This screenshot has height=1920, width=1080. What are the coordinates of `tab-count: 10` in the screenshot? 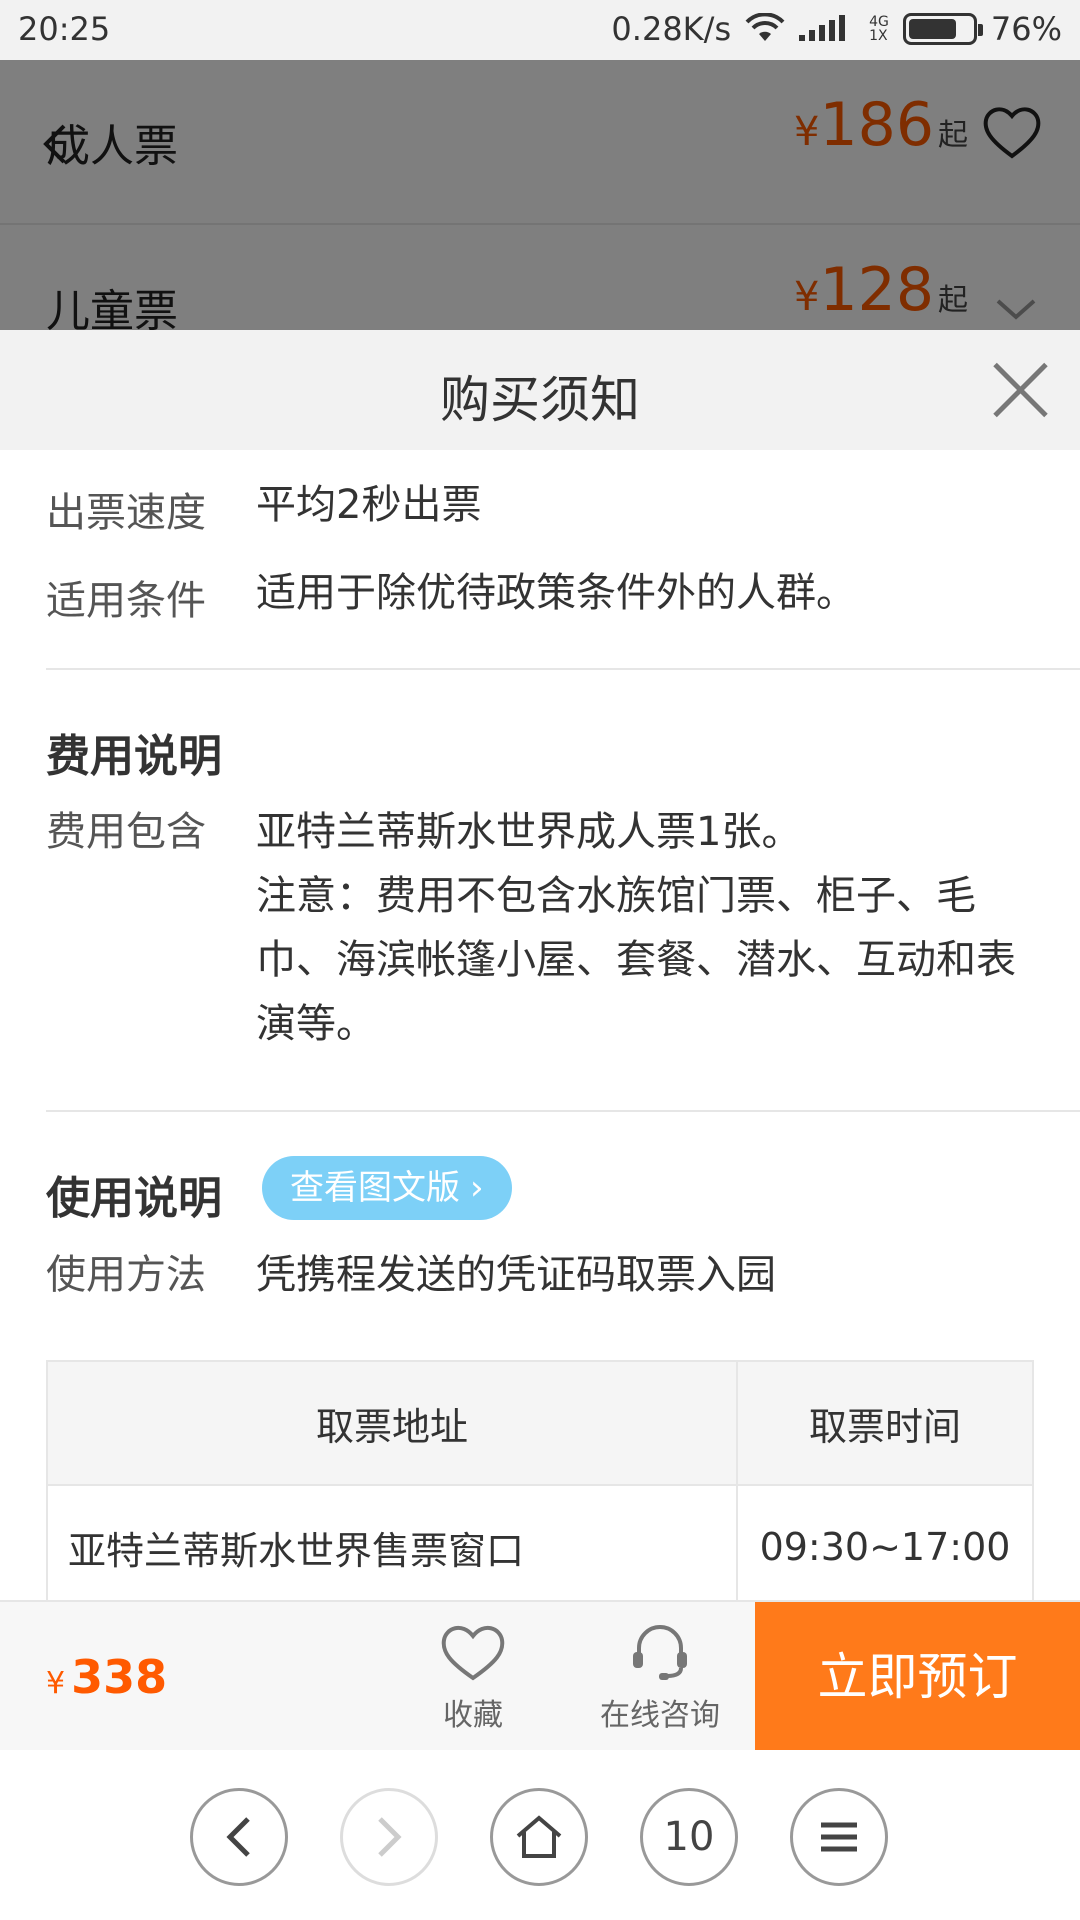 It's located at (689, 1837).